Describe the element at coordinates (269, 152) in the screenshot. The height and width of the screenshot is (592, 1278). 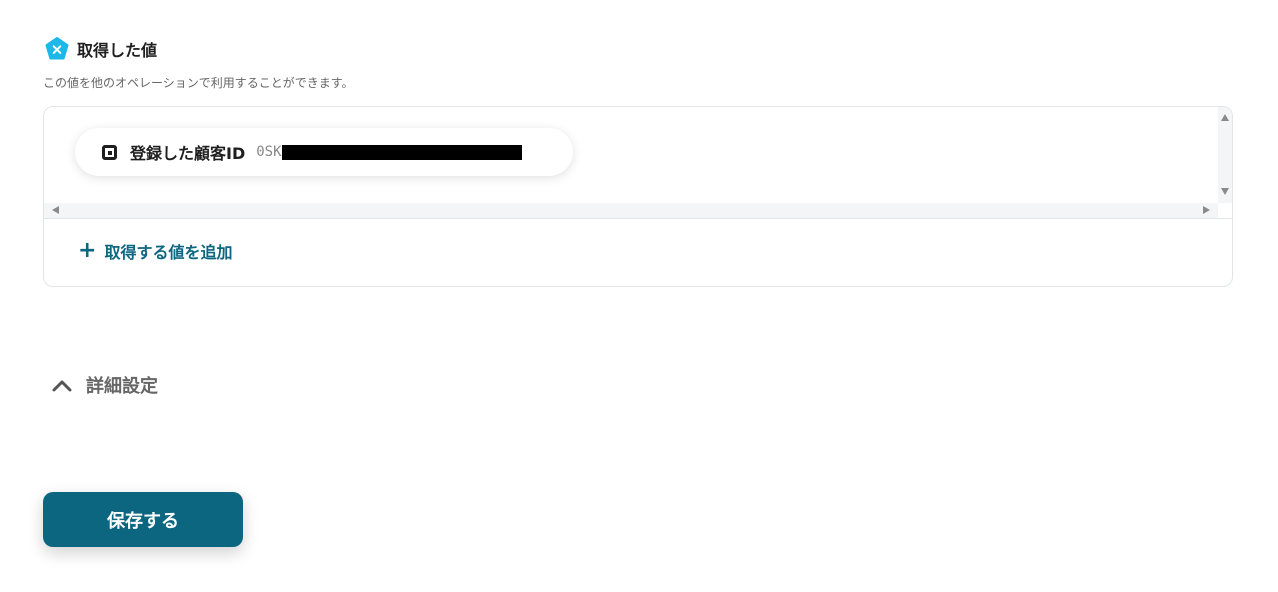
I see `value-chip-value: 0SK` at that location.